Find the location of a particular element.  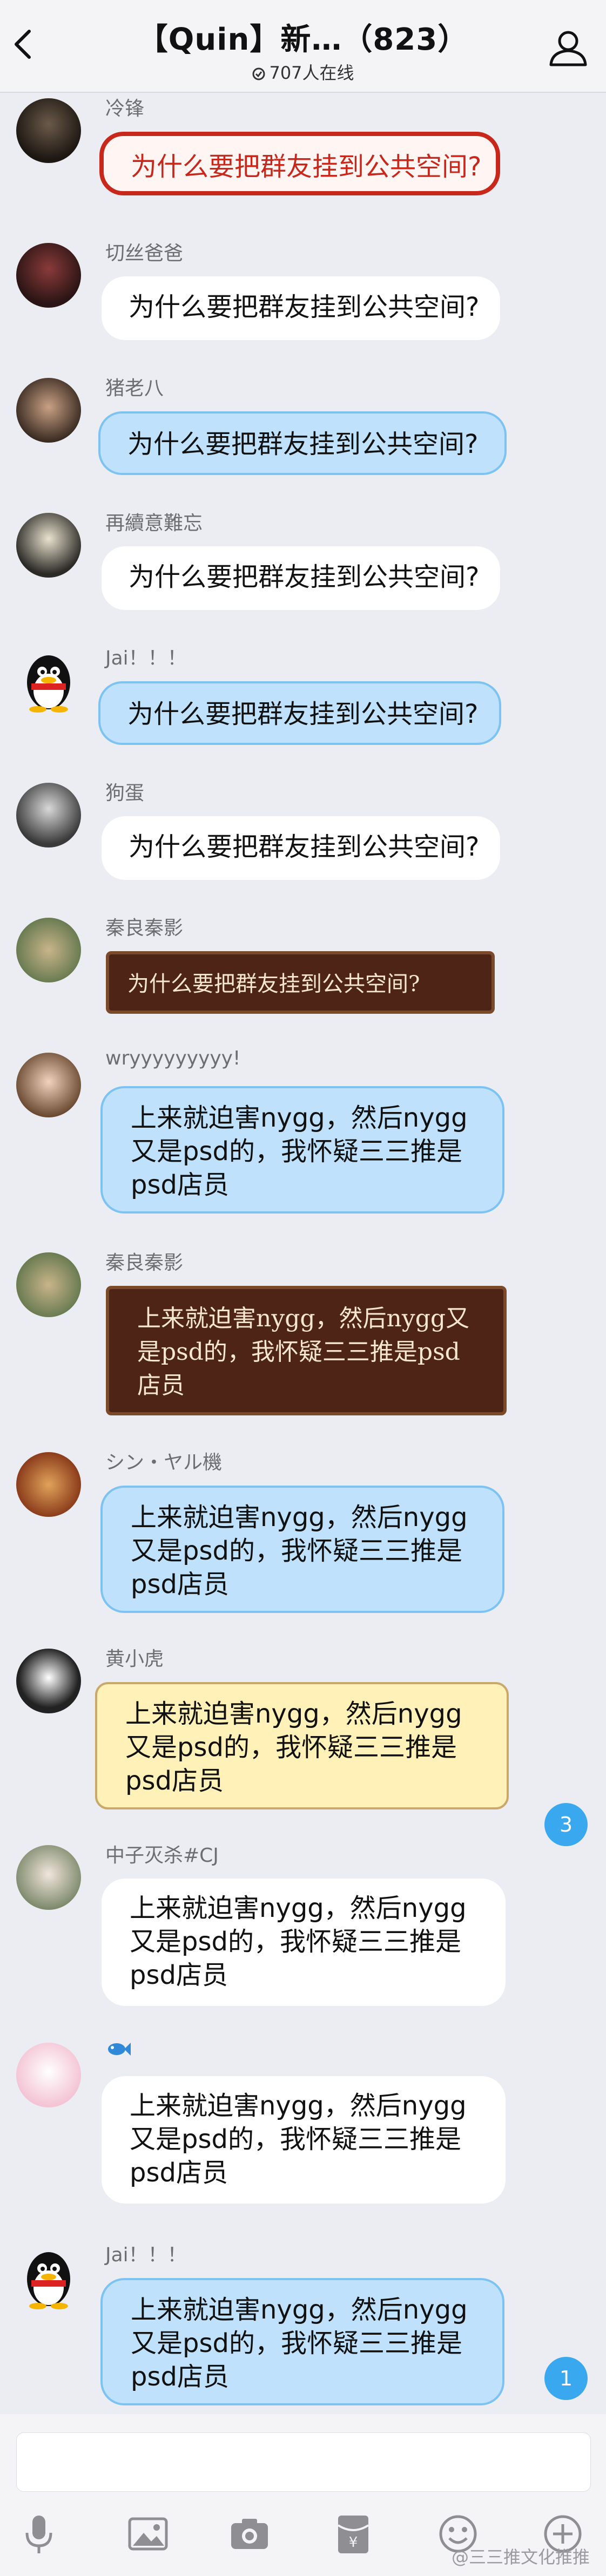

message-input is located at coordinates (304, 2462).